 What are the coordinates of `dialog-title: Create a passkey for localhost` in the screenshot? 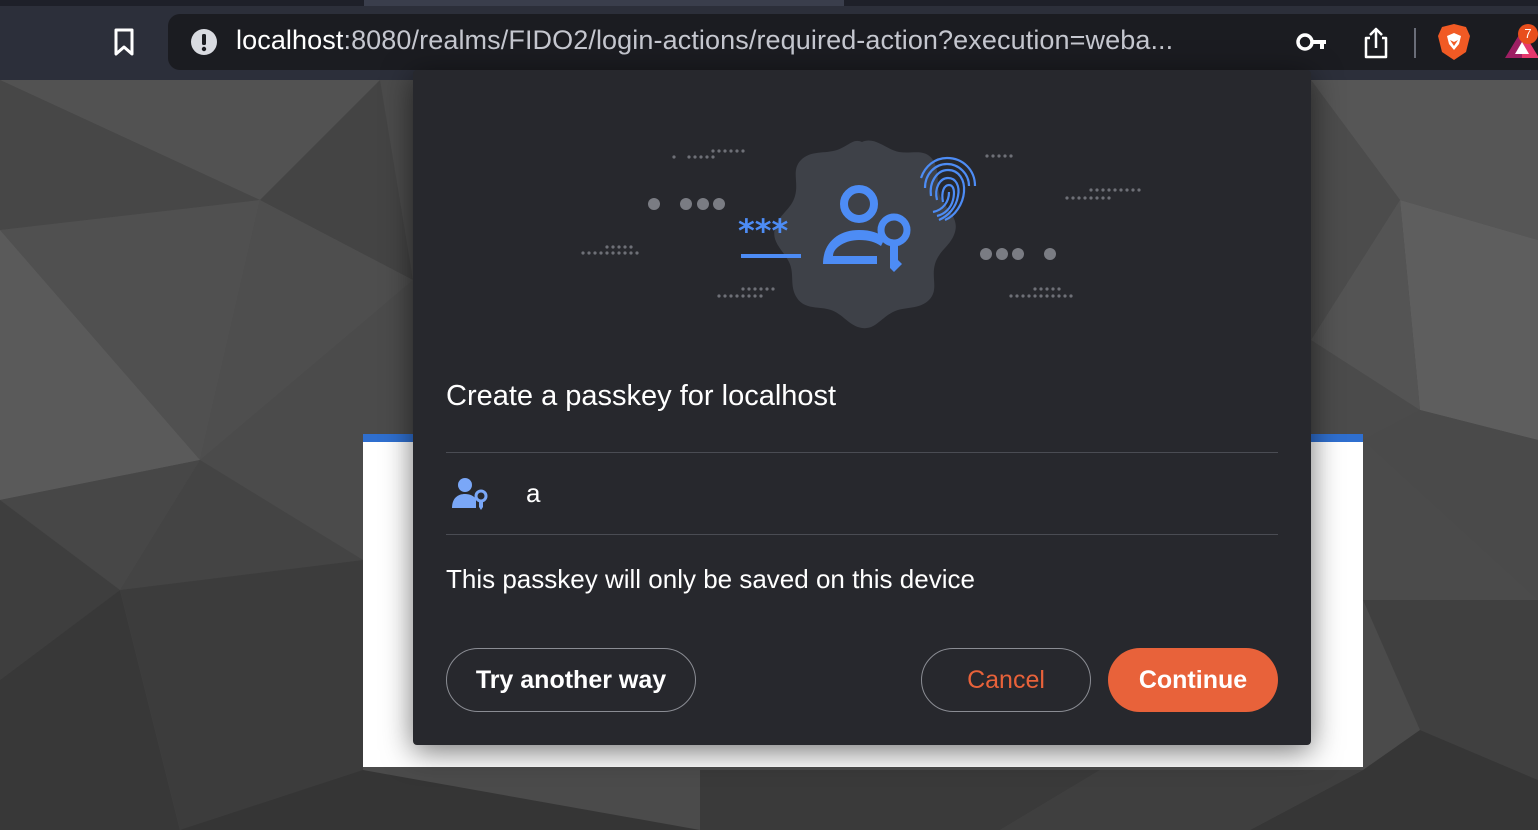 It's located at (641, 396).